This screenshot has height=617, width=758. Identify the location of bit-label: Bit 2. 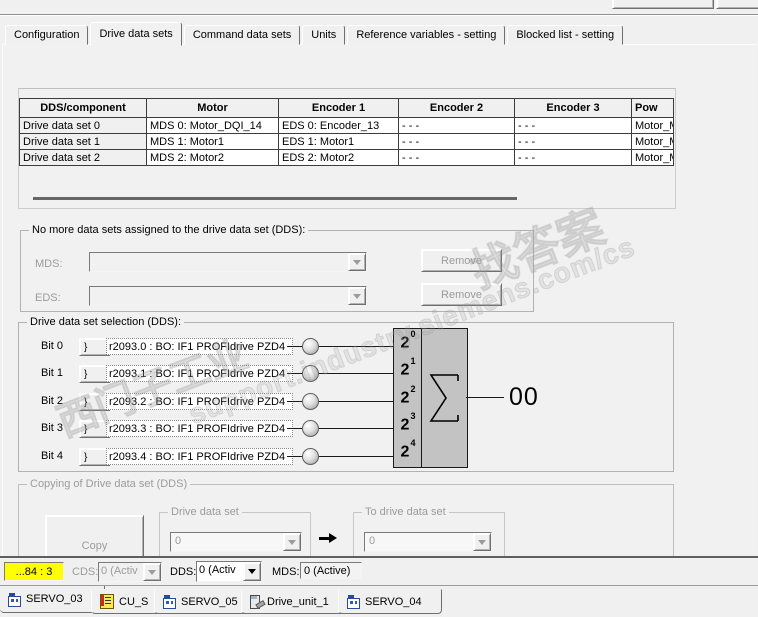
(52, 401).